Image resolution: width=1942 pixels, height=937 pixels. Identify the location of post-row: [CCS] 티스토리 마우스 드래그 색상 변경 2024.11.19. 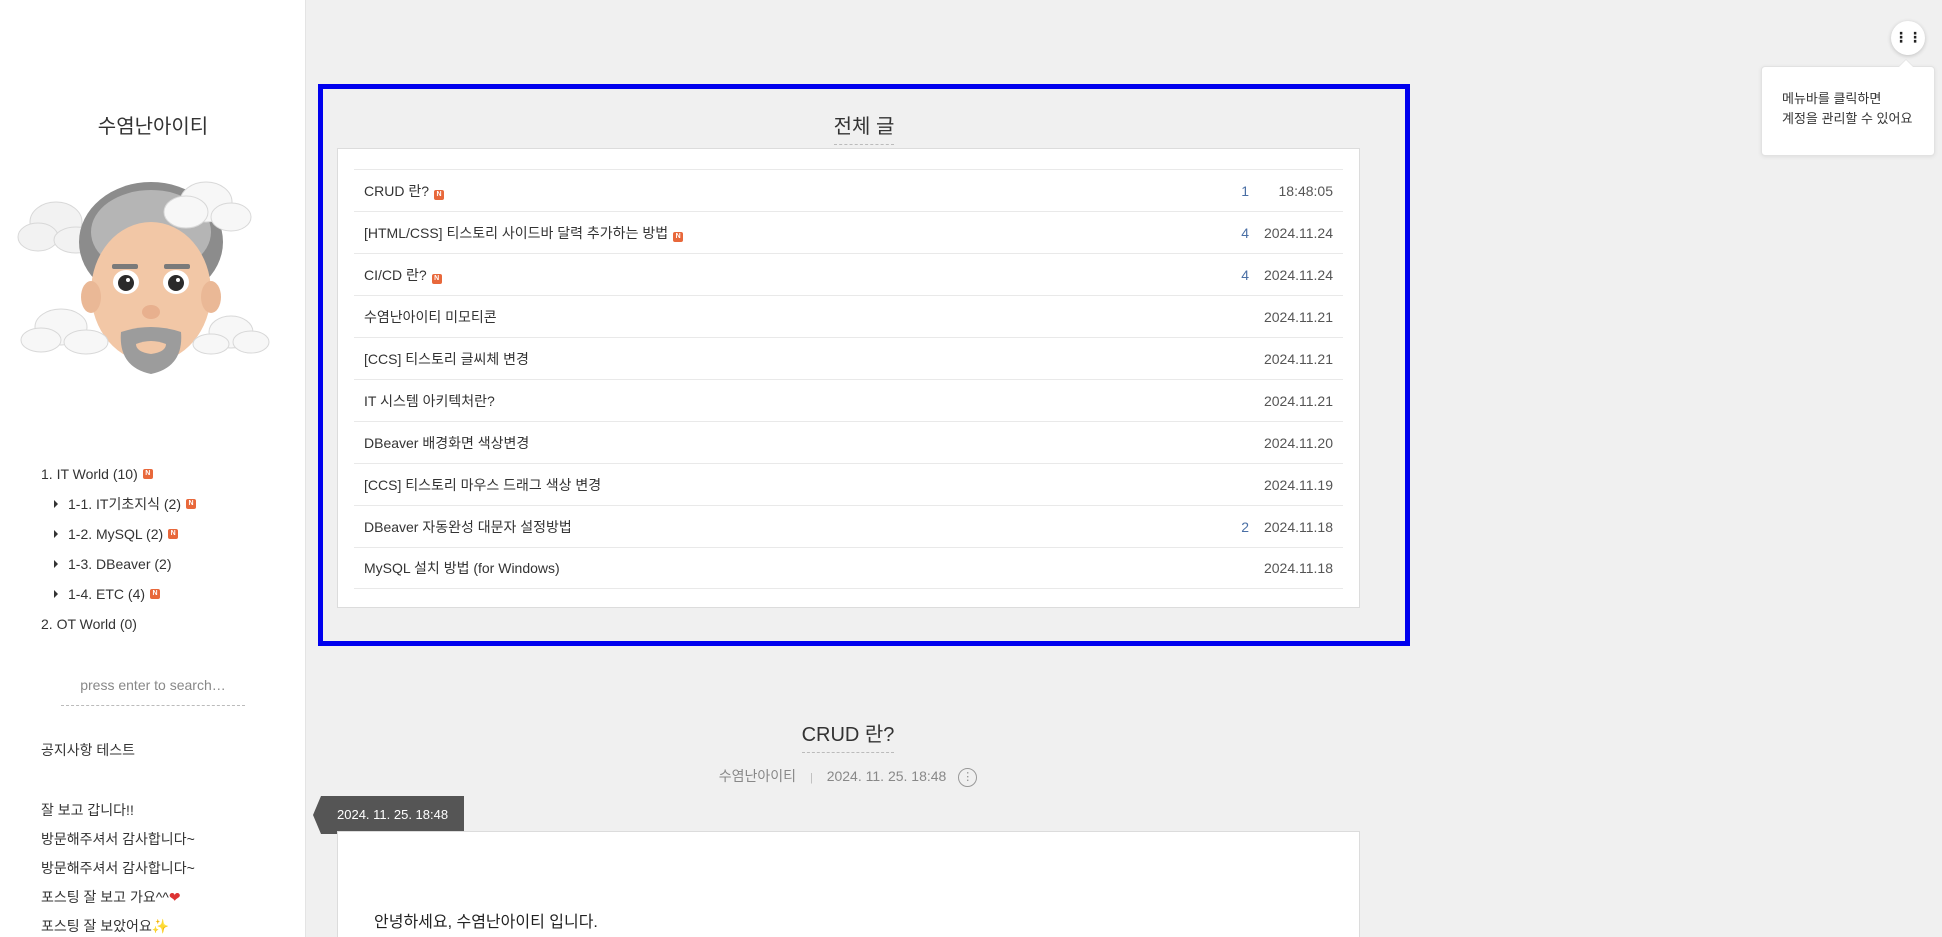
(848, 484).